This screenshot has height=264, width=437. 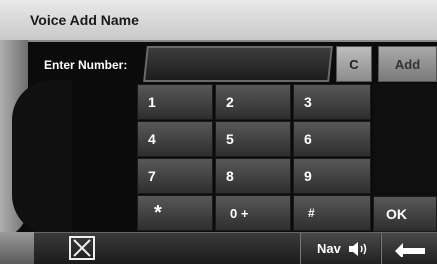 What do you see at coordinates (253, 176) in the screenshot?
I see `key-8: 8` at bounding box center [253, 176].